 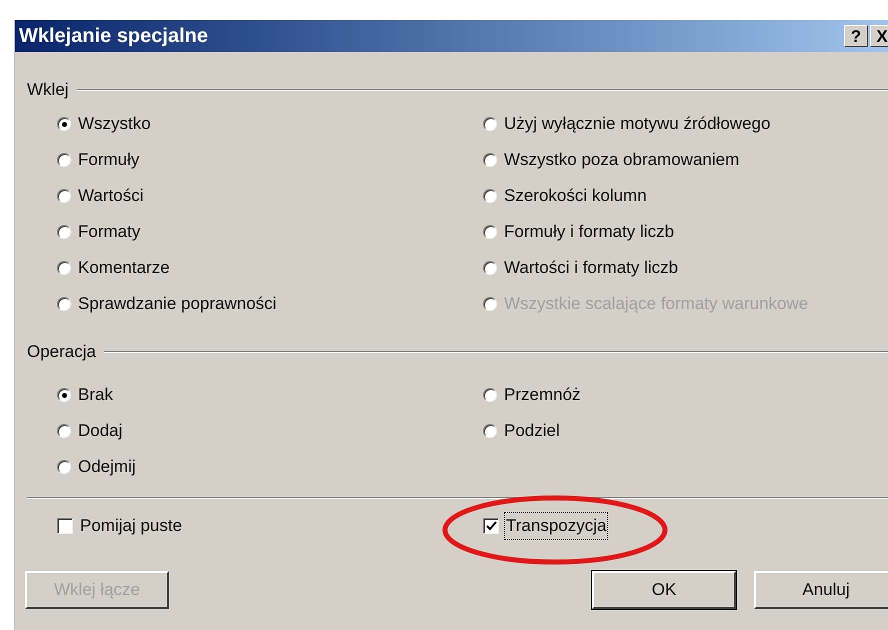 I want to click on close-button: X, so click(x=879, y=36).